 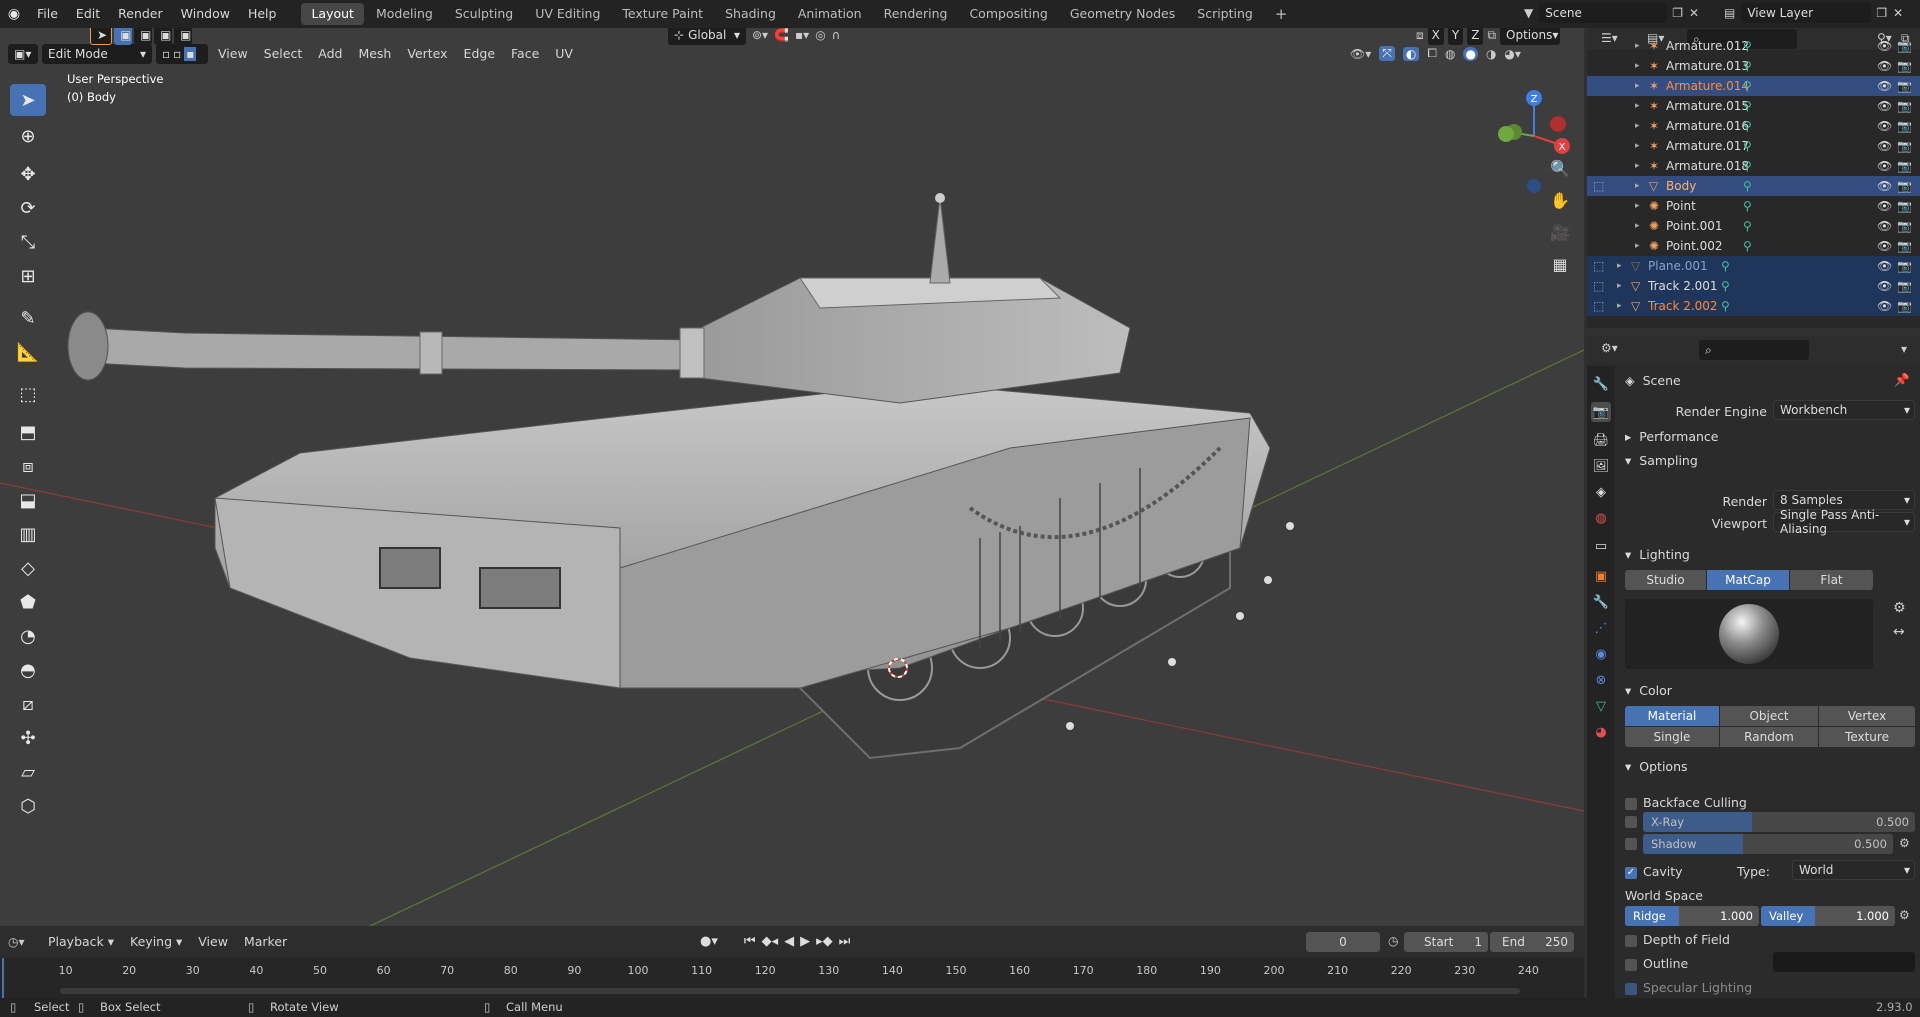 I want to click on menu-edit: Edit, so click(x=88, y=14).